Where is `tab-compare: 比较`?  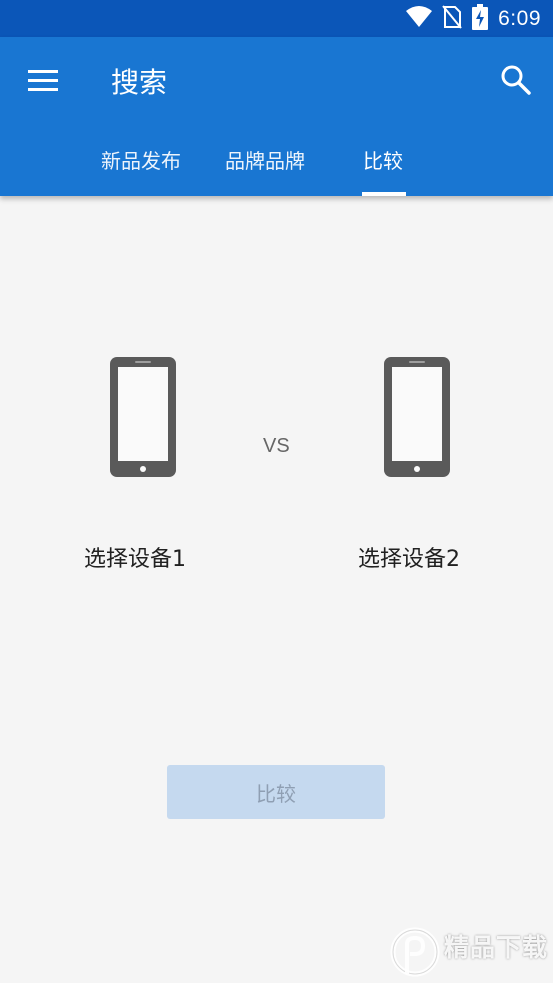 tab-compare: 比较 is located at coordinates (383, 159).